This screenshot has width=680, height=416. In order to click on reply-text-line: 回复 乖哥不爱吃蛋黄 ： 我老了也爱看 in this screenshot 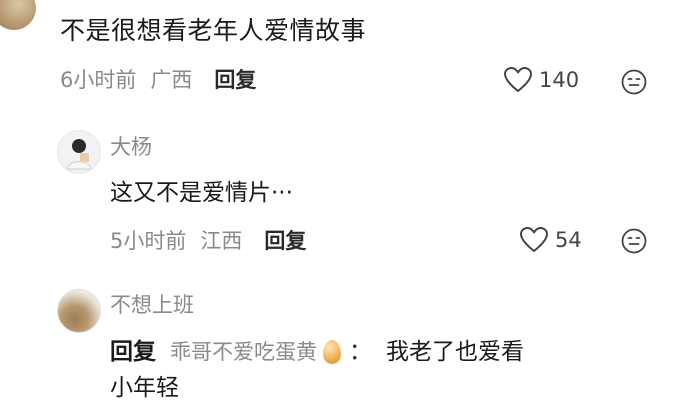, I will do `click(317, 352)`.